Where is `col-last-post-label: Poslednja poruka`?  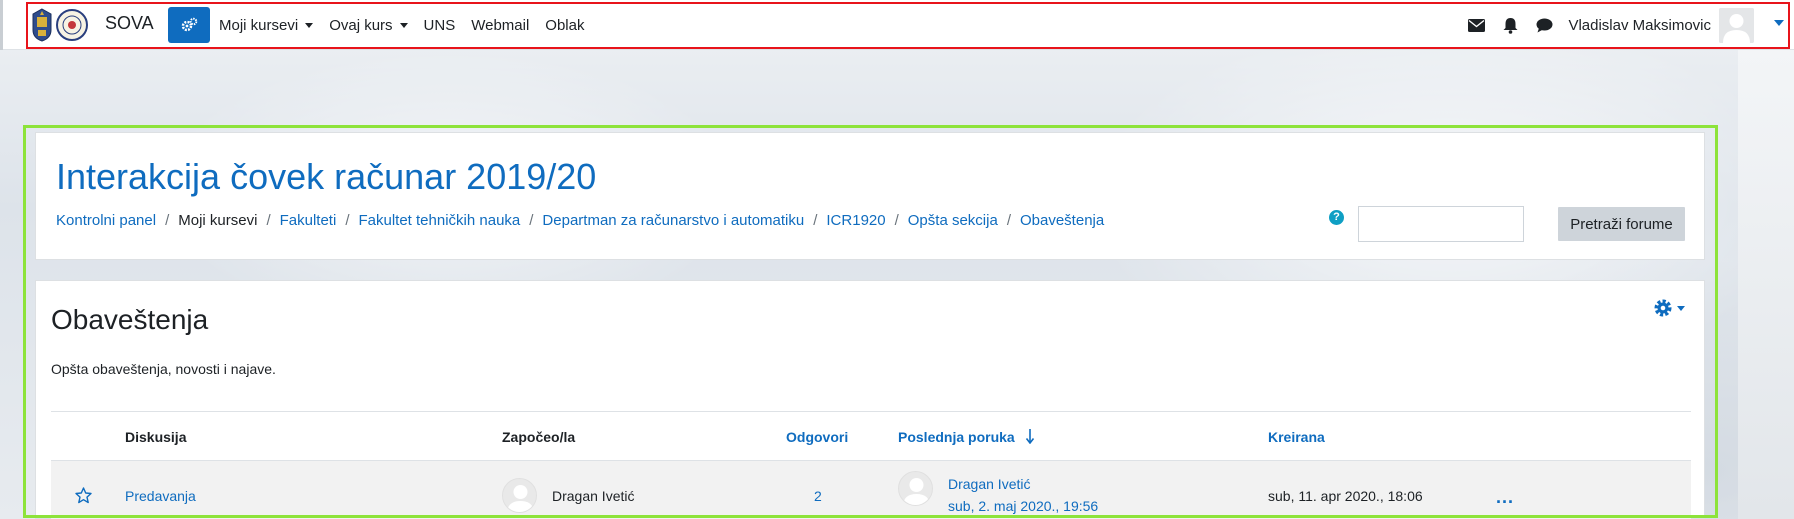 col-last-post-label: Poslednja poruka is located at coordinates (956, 437).